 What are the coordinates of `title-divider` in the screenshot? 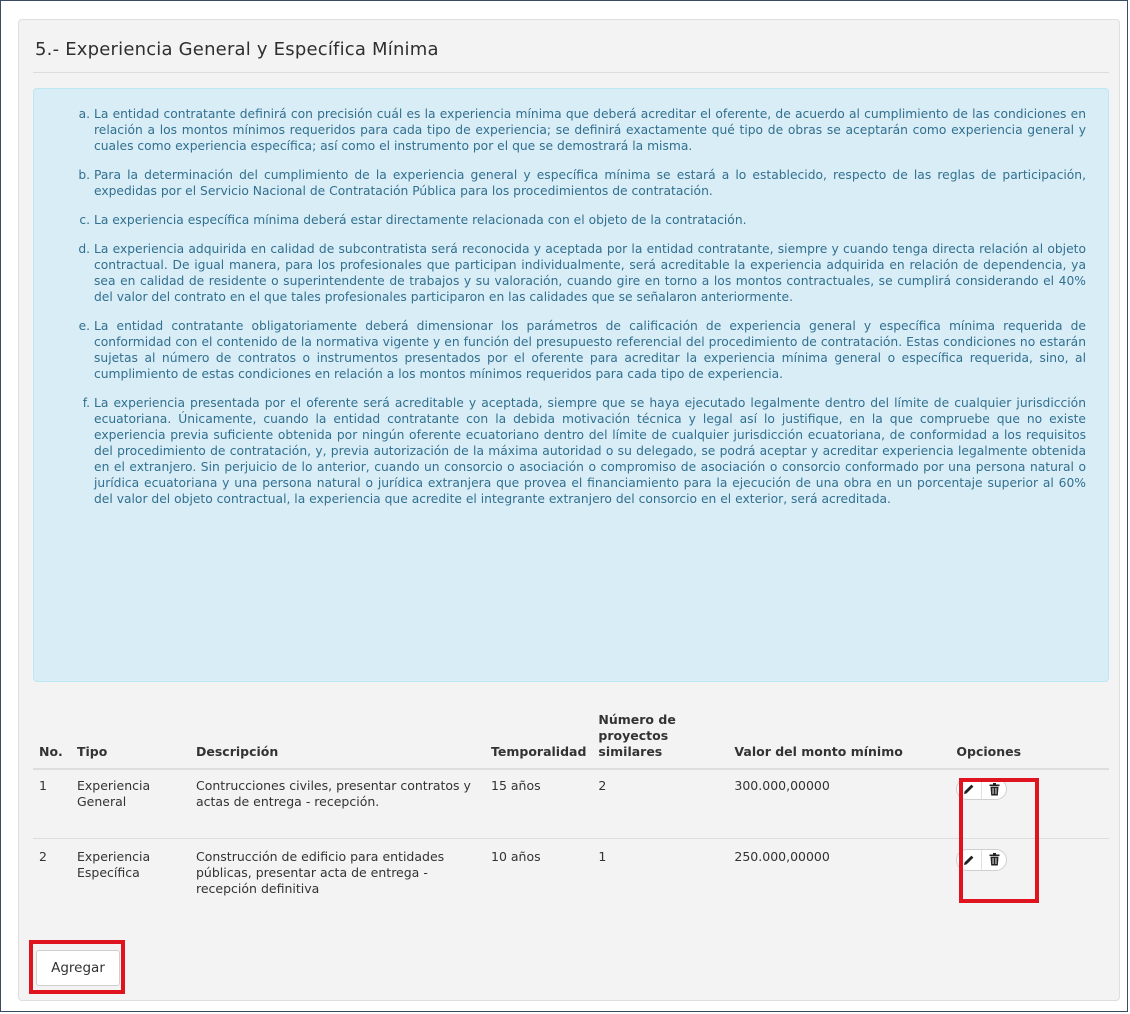 It's located at (571, 72).